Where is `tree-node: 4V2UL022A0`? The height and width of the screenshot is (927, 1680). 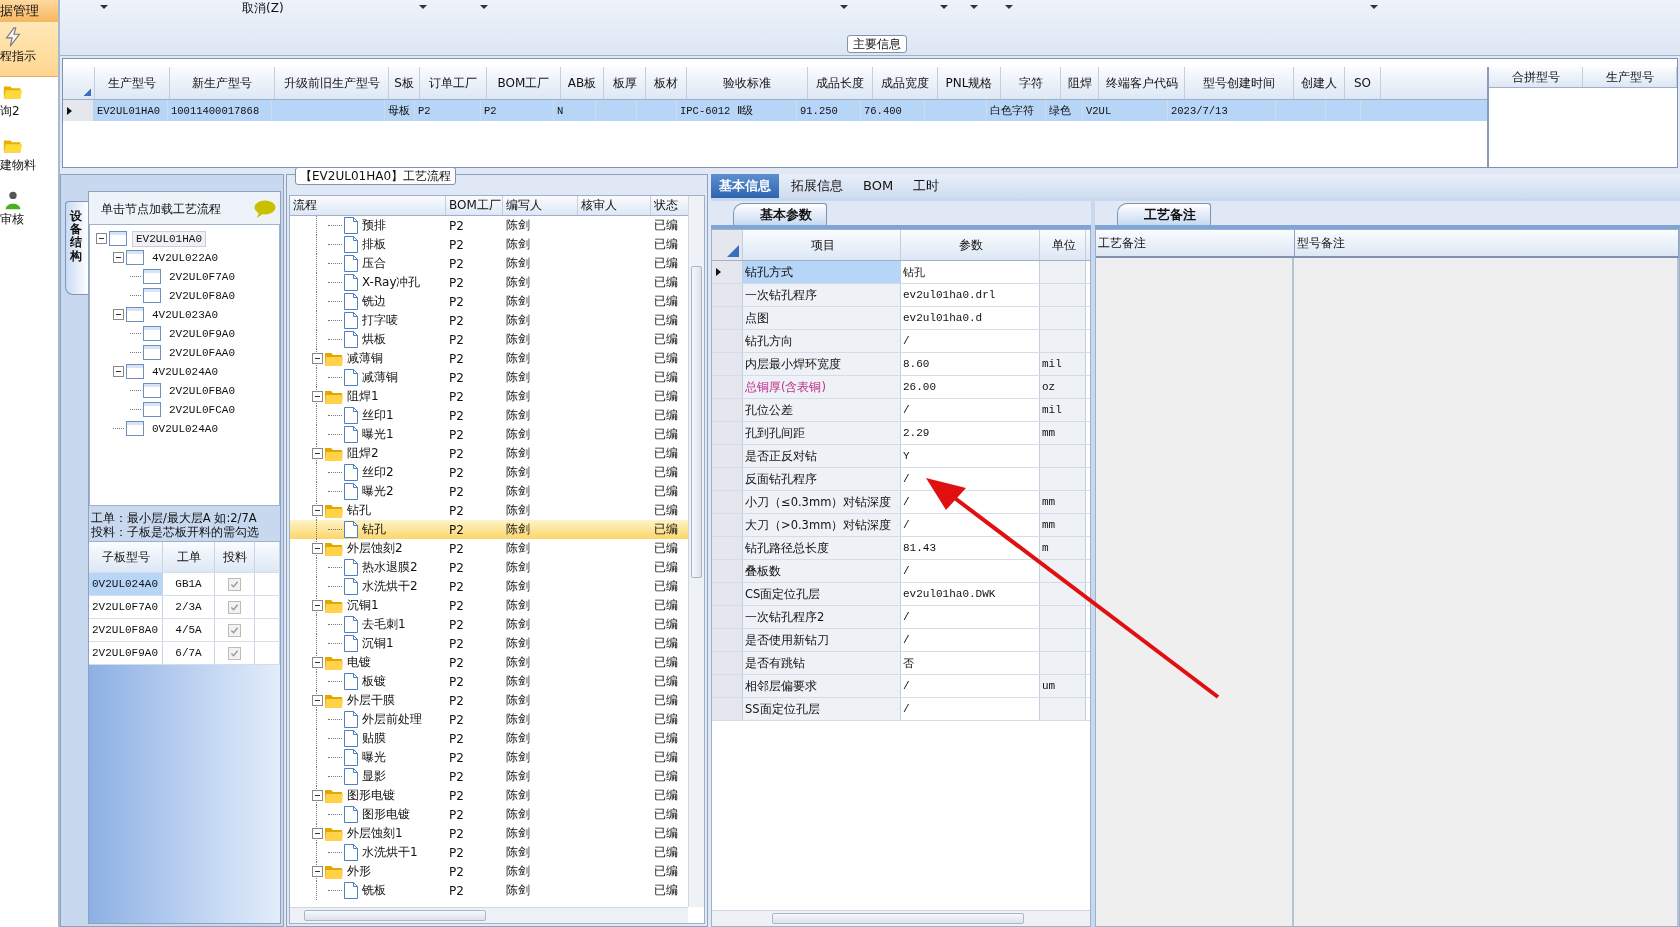 tree-node: 4V2UL022A0 is located at coordinates (185, 257).